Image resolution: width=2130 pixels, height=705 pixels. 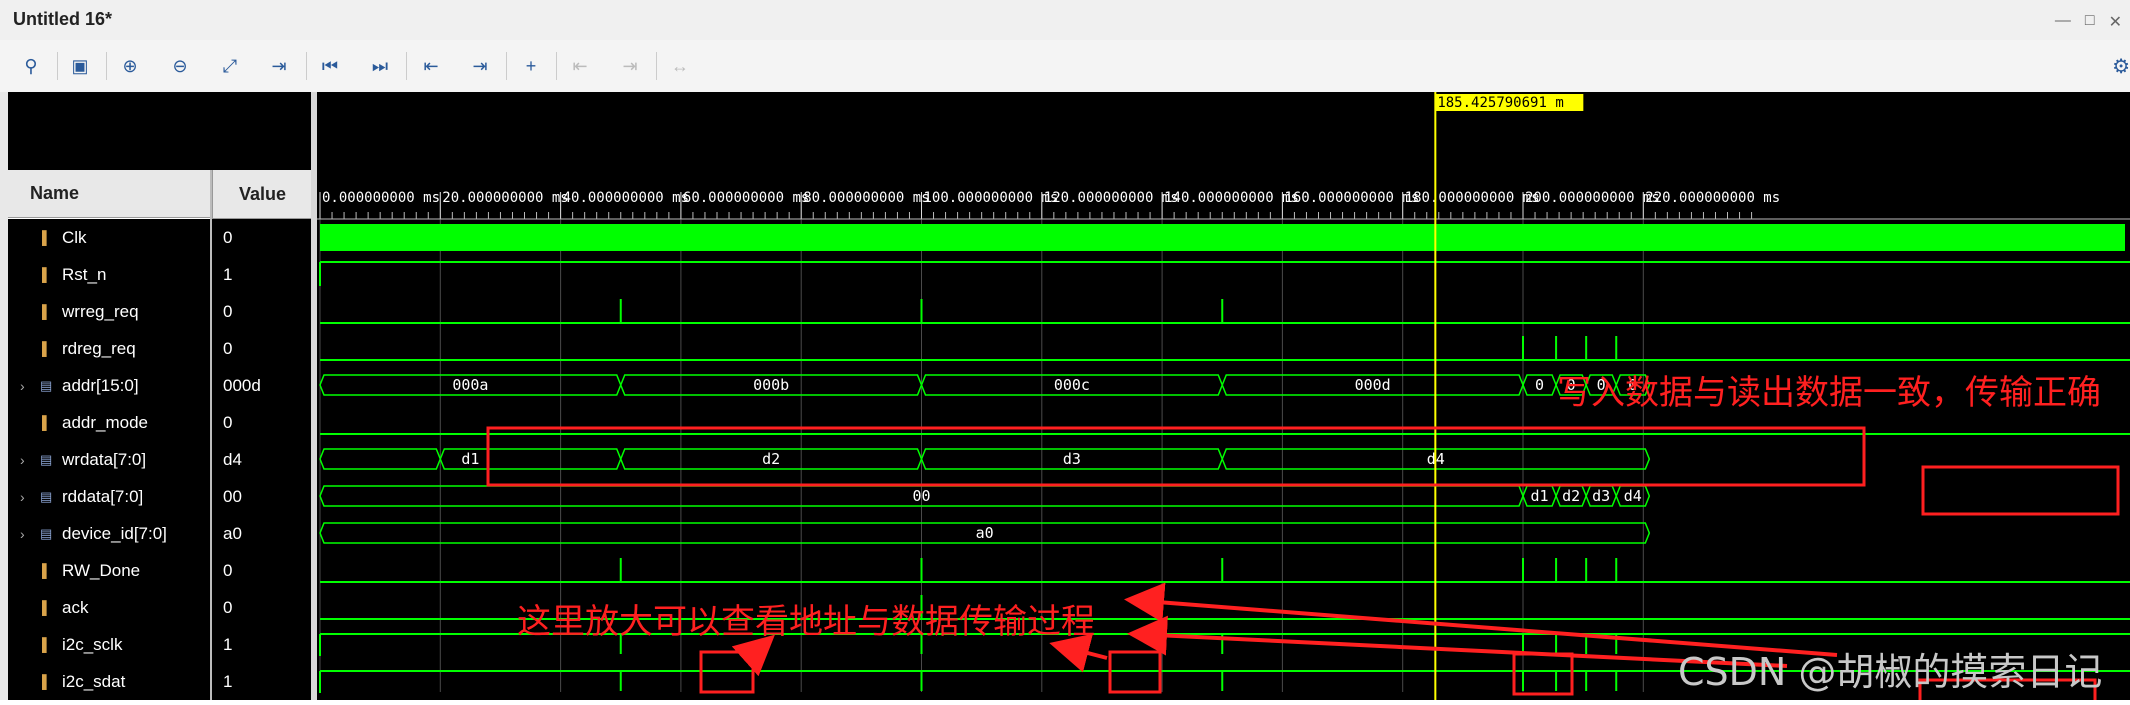 What do you see at coordinates (2115, 22) in the screenshot?
I see `close-icon: ✕` at bounding box center [2115, 22].